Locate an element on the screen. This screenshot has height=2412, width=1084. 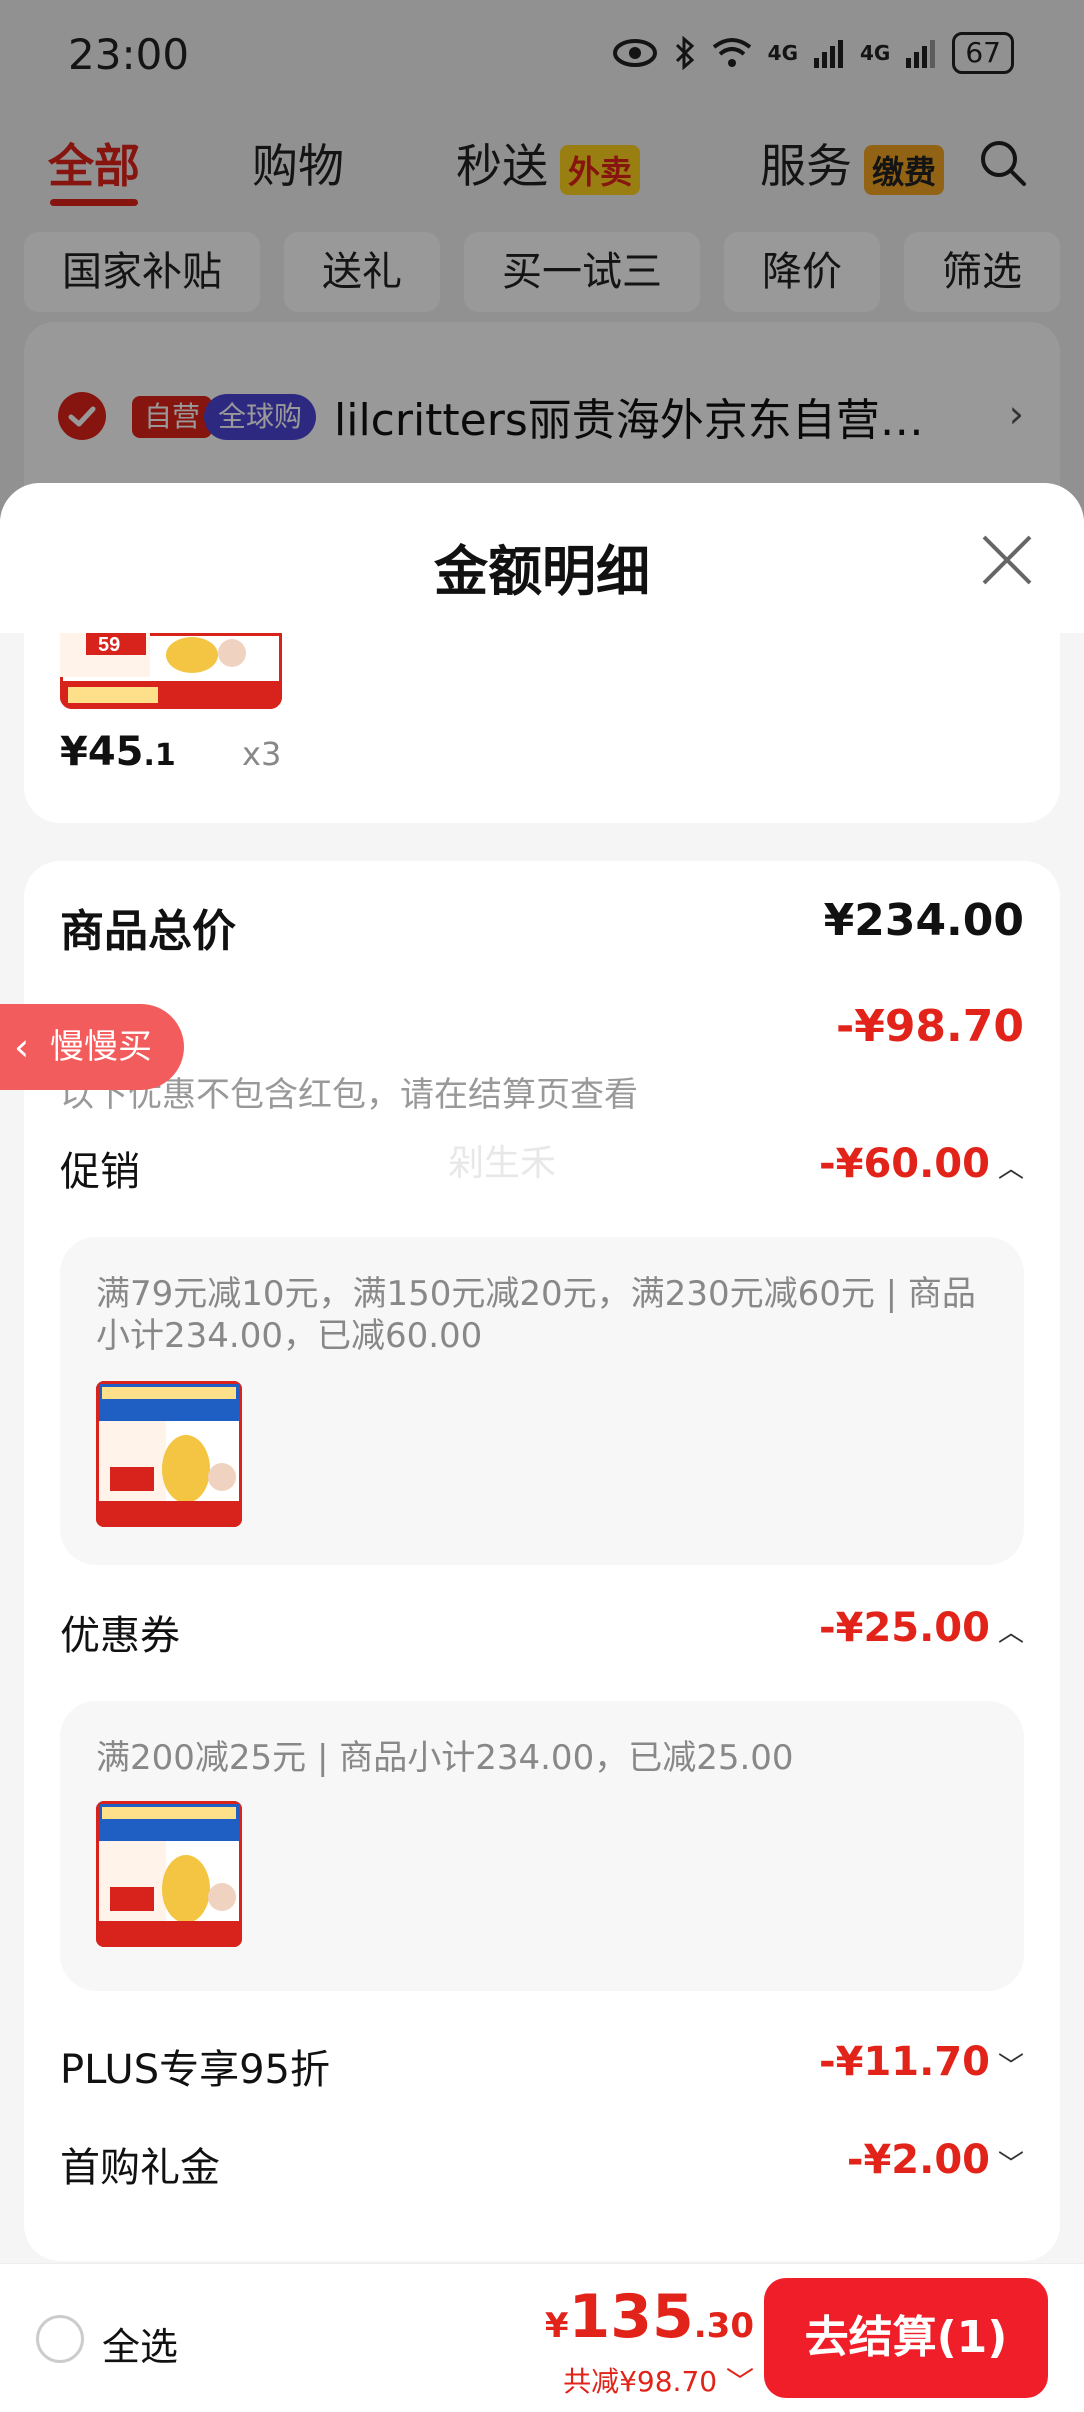
first-purchase-gift-value: -¥2.00 is located at coordinates (918, 2160).